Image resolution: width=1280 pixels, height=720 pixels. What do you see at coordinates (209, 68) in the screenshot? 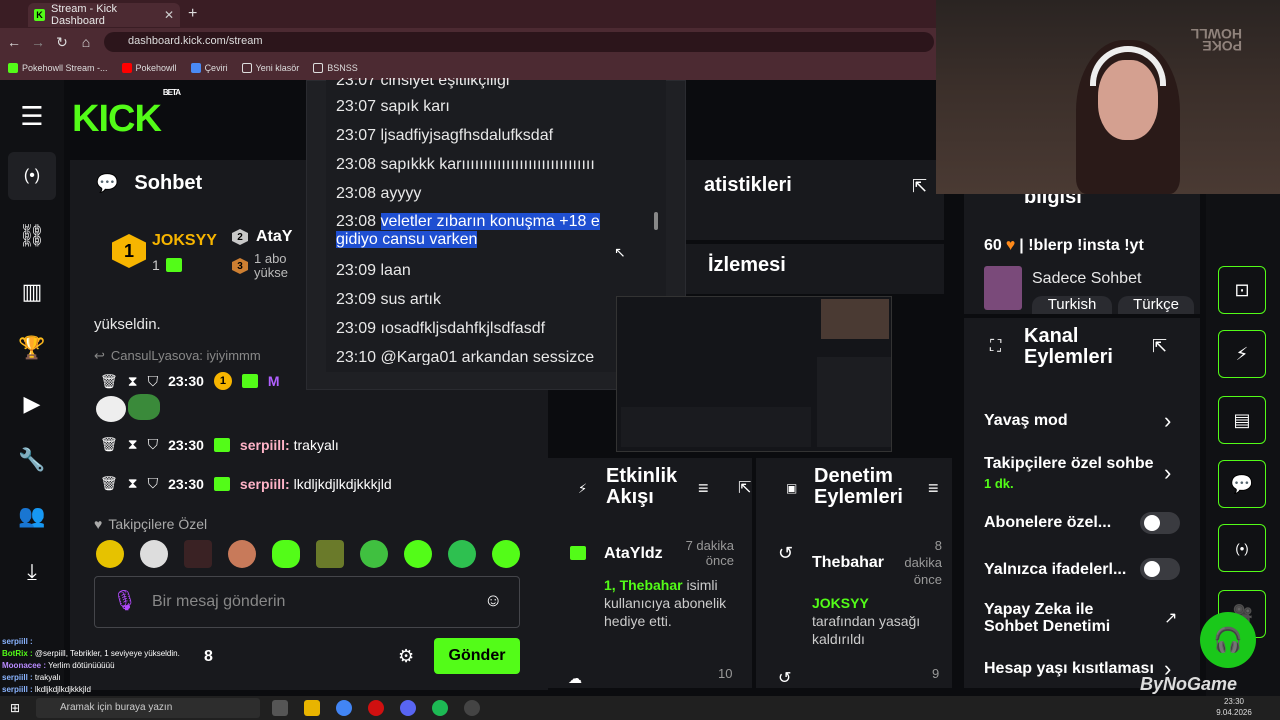
I see `bookmark-item: Çeviri` at bounding box center [209, 68].